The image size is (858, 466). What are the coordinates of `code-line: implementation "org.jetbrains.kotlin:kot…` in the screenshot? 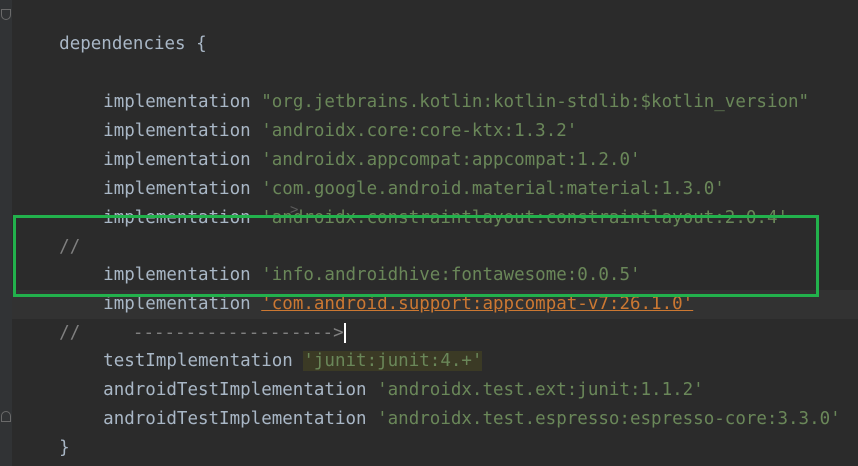 It's located at (435, 85).